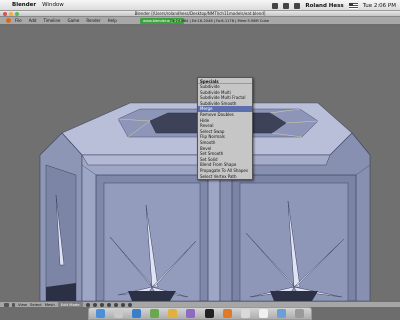  What do you see at coordinates (122, 304) in the screenshot?
I see `face-select-icon` at bounding box center [122, 304].